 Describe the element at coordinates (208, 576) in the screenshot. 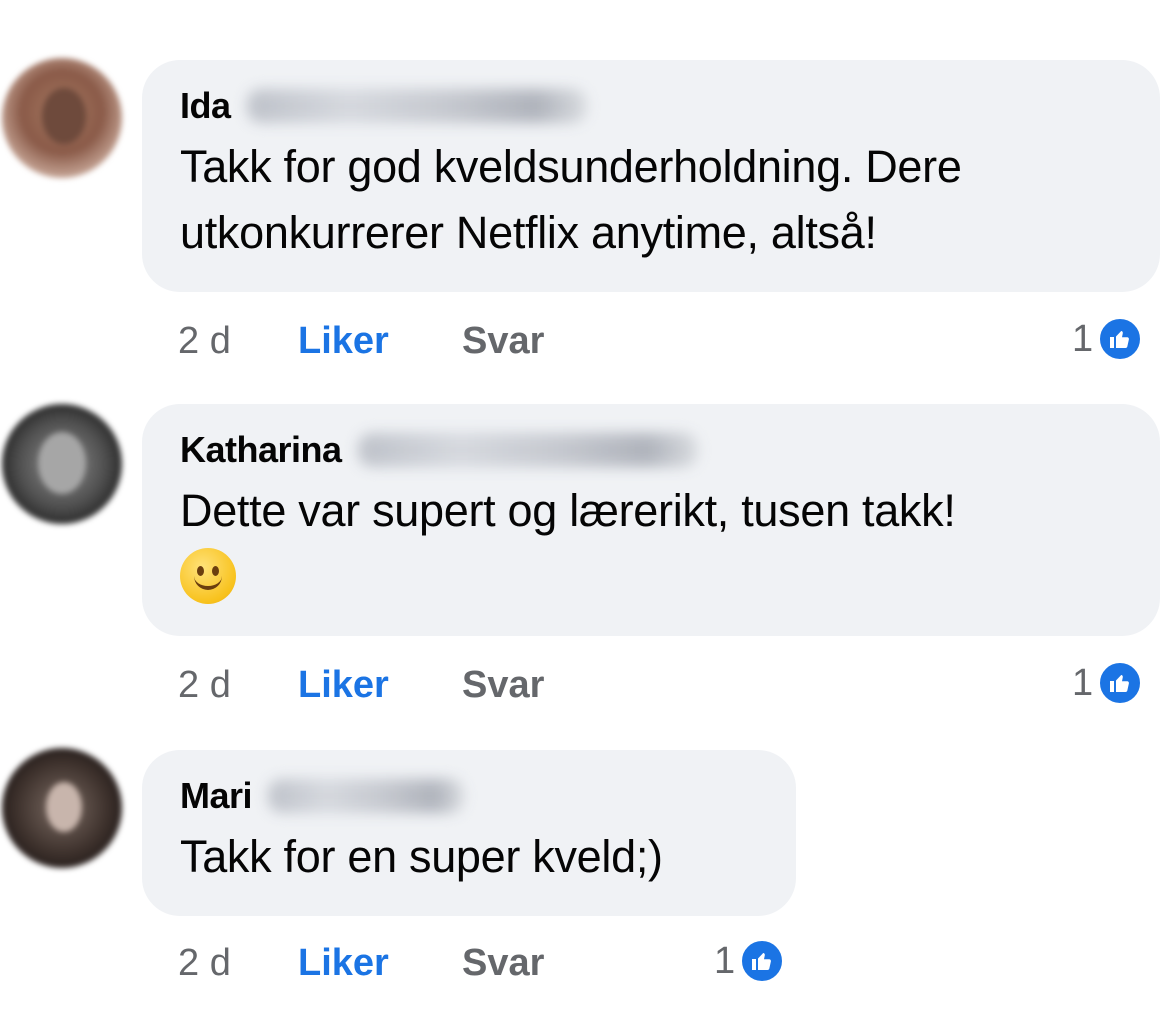

I see `smiling-face-emoji-icon` at that location.